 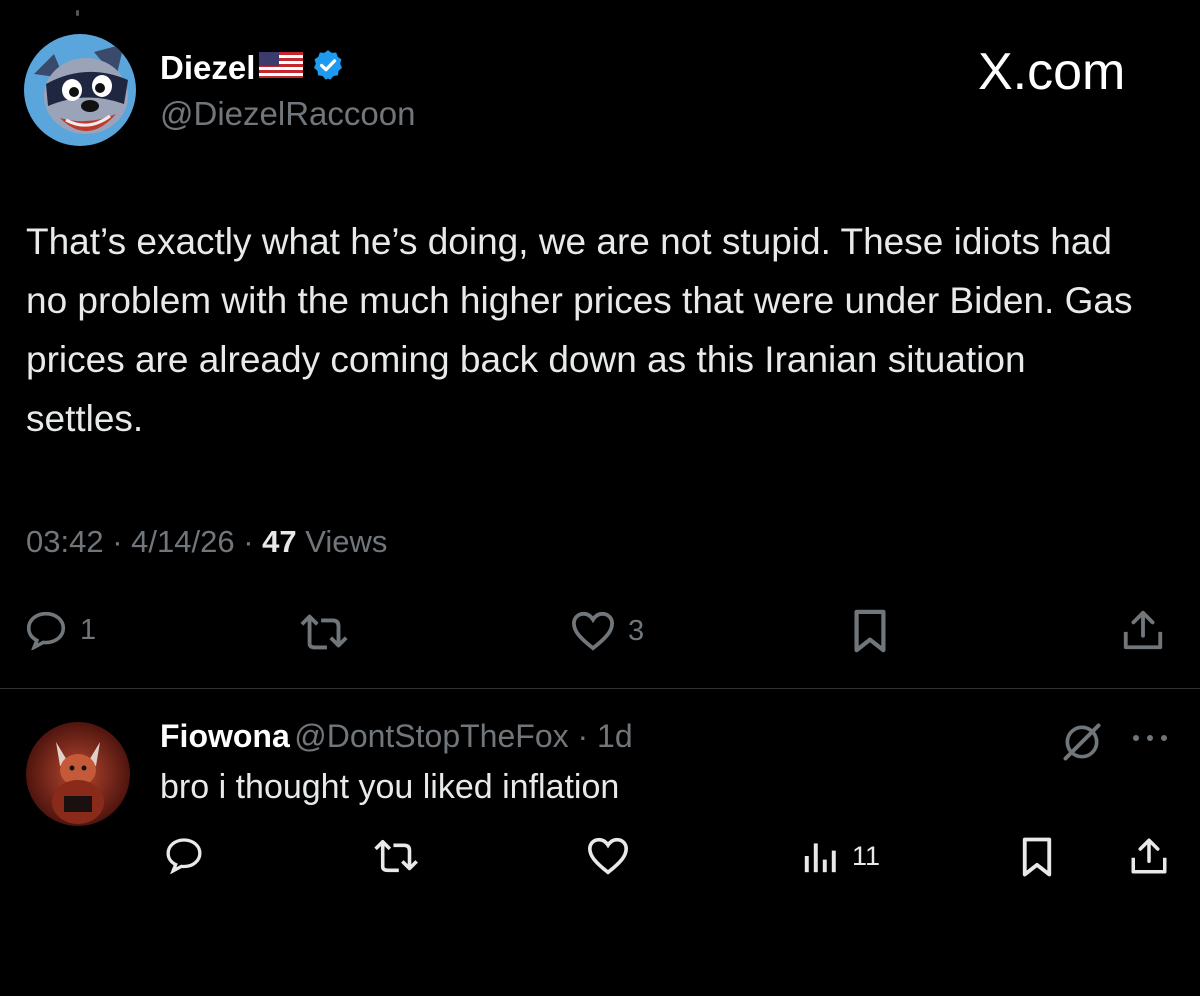 I want to click on reply-share-button, so click(x=1149, y=856).